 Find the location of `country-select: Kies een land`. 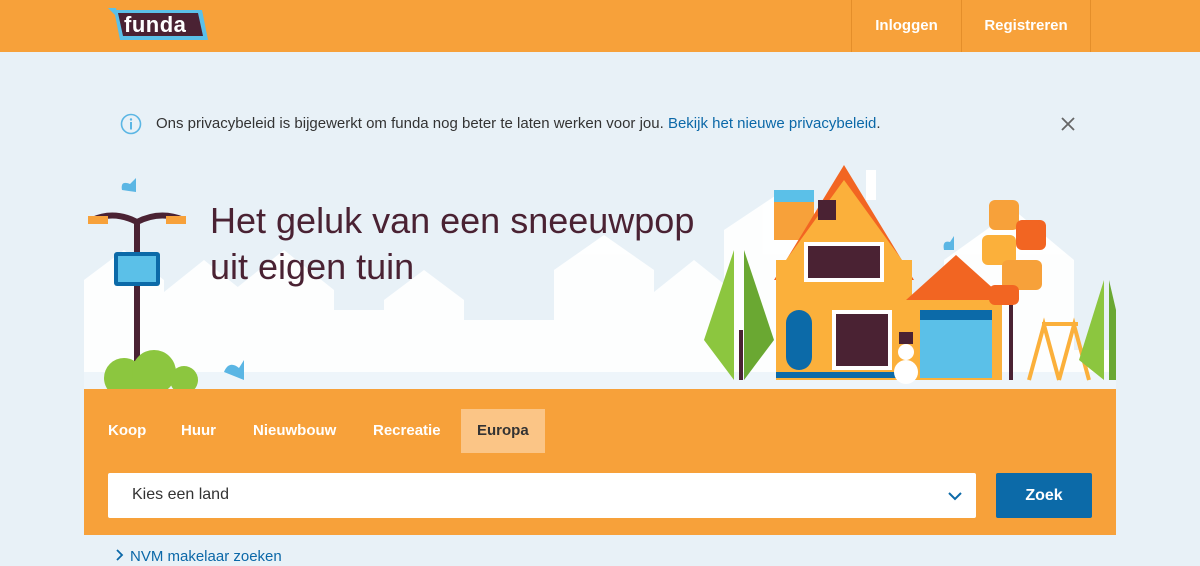

country-select: Kies een land is located at coordinates (542, 495).